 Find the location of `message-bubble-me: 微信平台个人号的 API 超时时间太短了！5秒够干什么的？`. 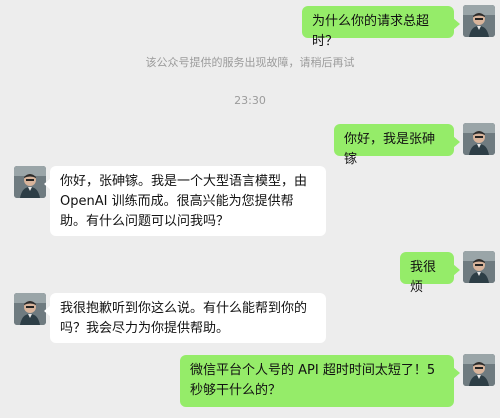

message-bubble-me: 微信平台个人号的 API 超时时间太短了！5秒够干什么的？ is located at coordinates (320, 381).